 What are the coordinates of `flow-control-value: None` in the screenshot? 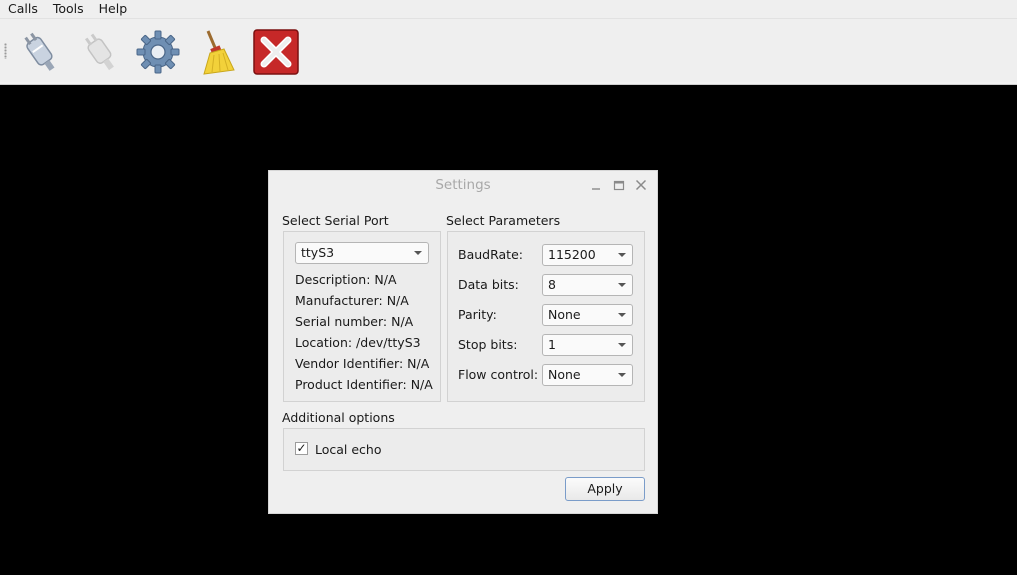 It's located at (564, 374).